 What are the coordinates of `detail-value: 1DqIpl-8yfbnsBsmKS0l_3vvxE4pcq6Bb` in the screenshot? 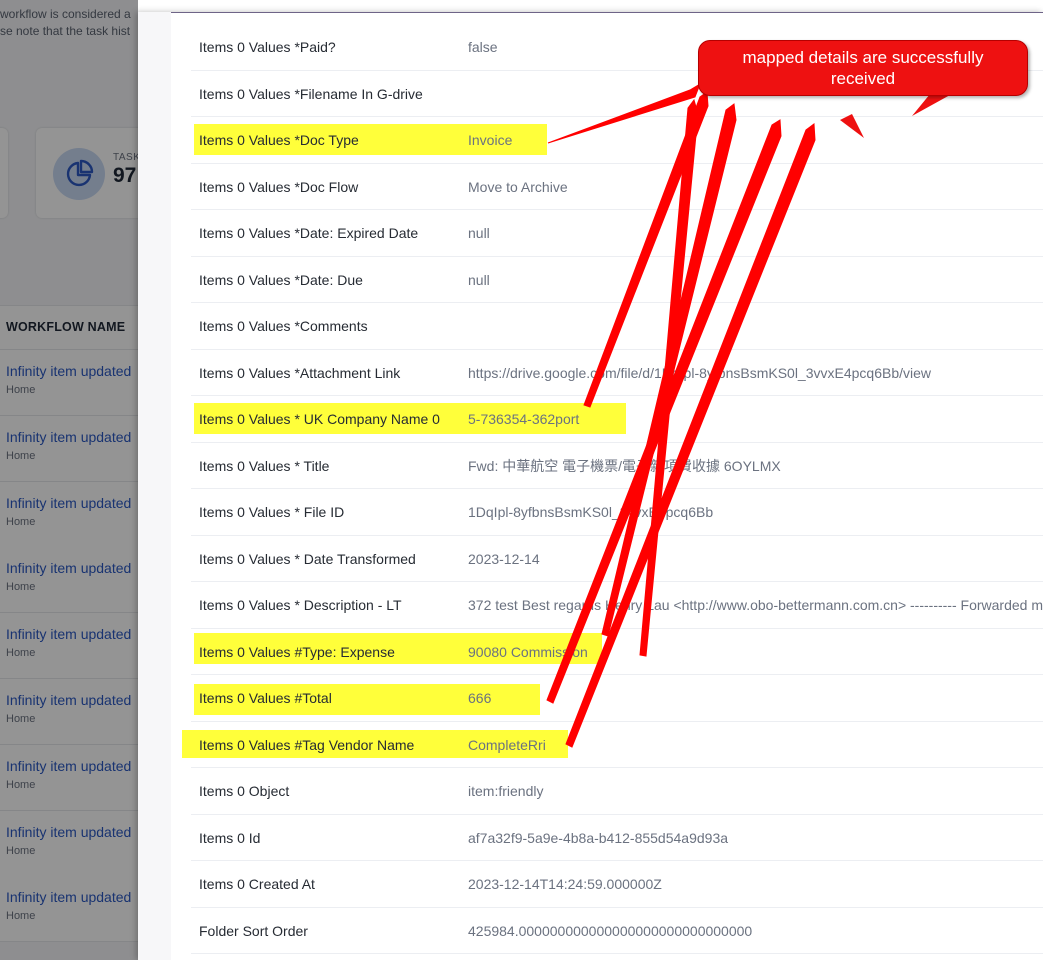 It's located at (591, 512).